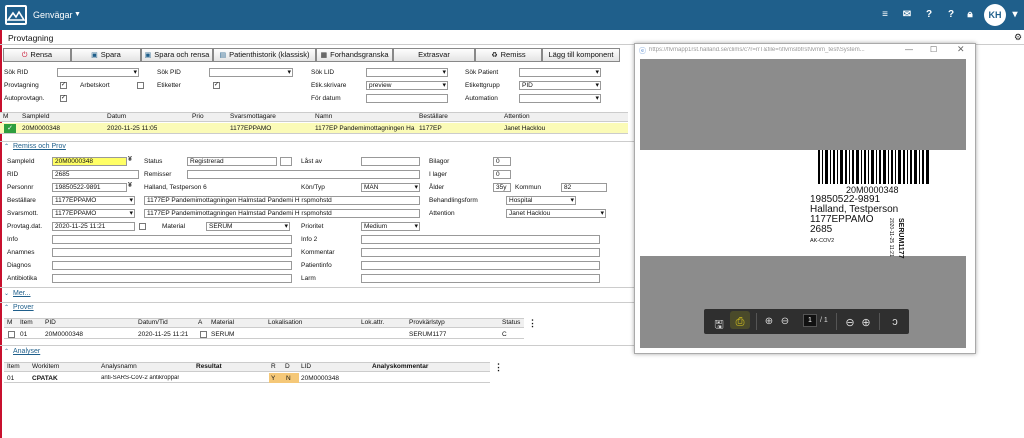 The height and width of the screenshot is (438, 1024). I want to click on label: Ålder, so click(437, 187).